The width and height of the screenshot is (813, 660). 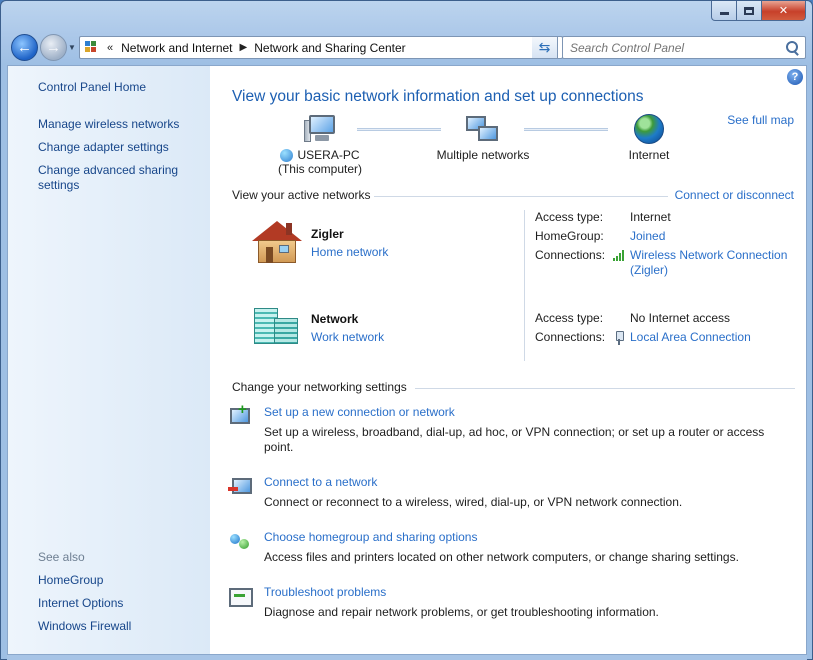 What do you see at coordinates (673, 47) in the screenshot?
I see `search-input` at bounding box center [673, 47].